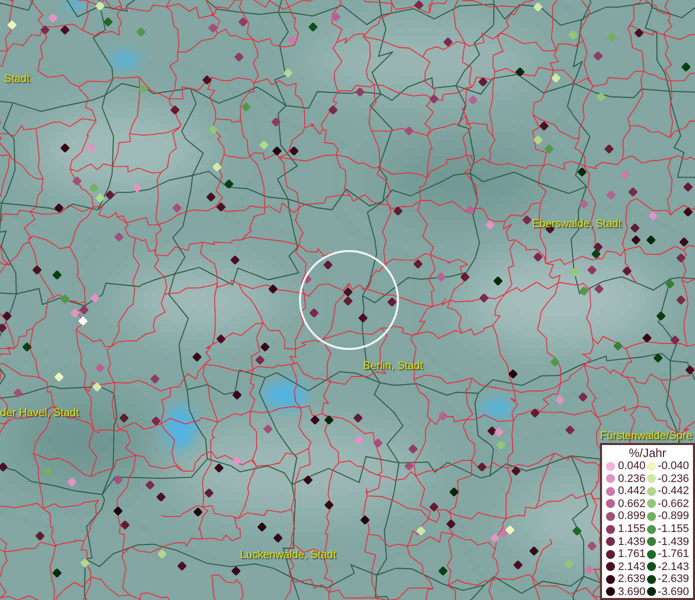 This screenshot has width=695, height=600. What do you see at coordinates (632, 504) in the screenshot?
I see `legend-value: 0.662` at bounding box center [632, 504].